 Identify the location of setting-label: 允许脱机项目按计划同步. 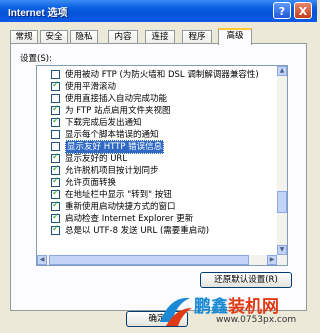
(112, 171).